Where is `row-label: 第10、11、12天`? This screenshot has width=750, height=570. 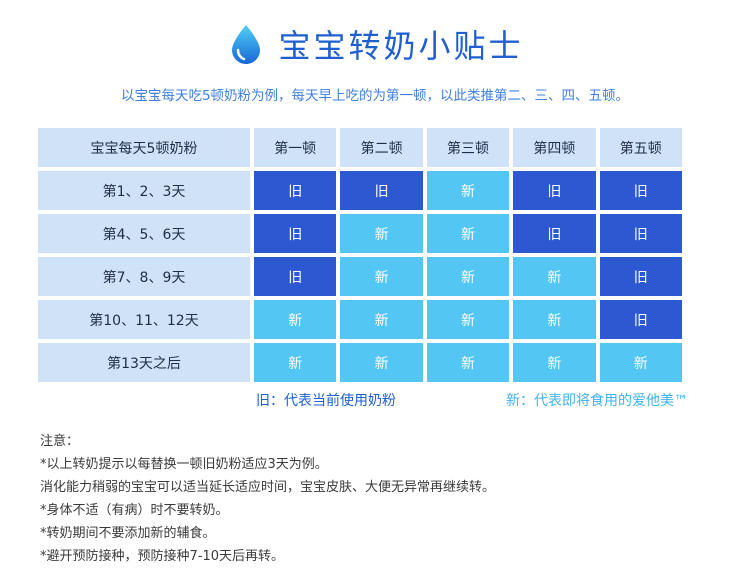 row-label: 第10、11、12天 is located at coordinates (144, 319).